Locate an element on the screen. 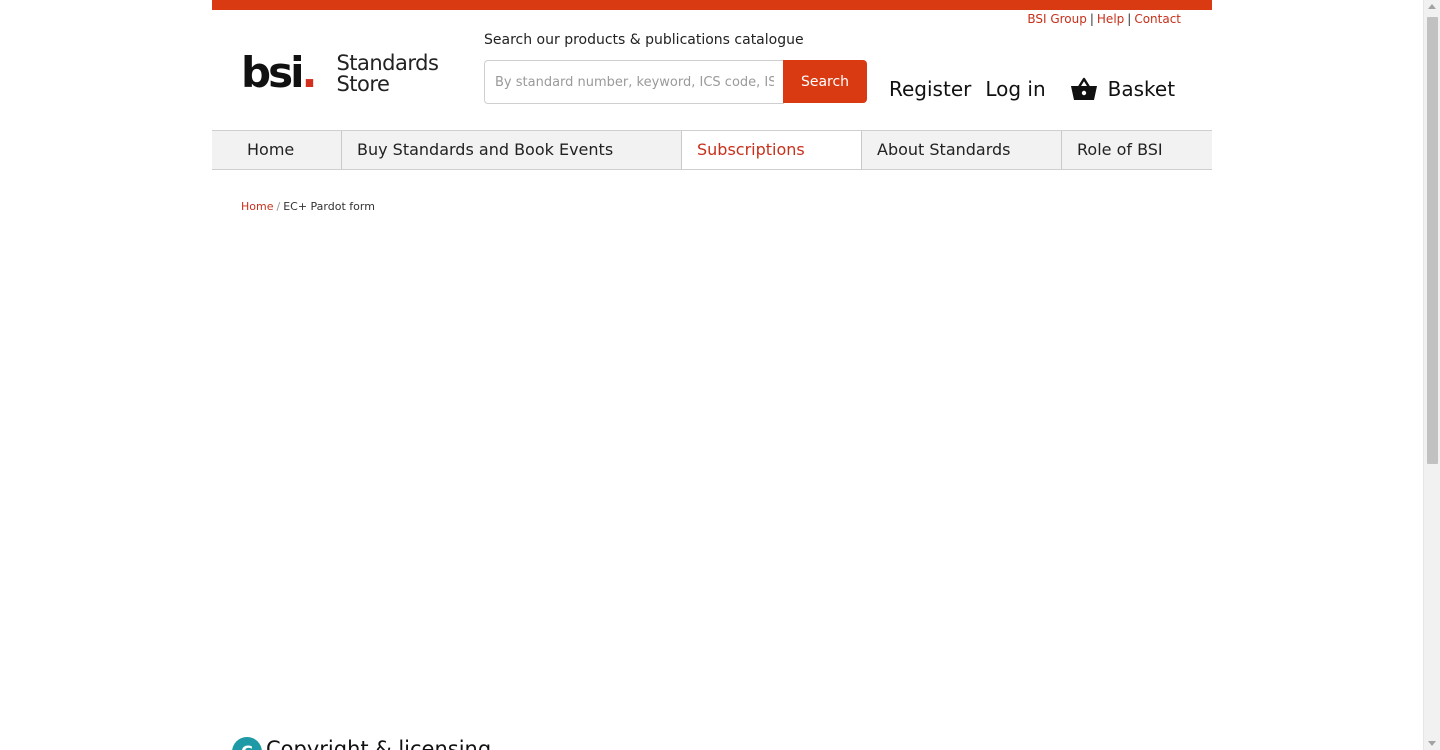 This screenshot has width=1440, height=750. search-input is located at coordinates (634, 82).